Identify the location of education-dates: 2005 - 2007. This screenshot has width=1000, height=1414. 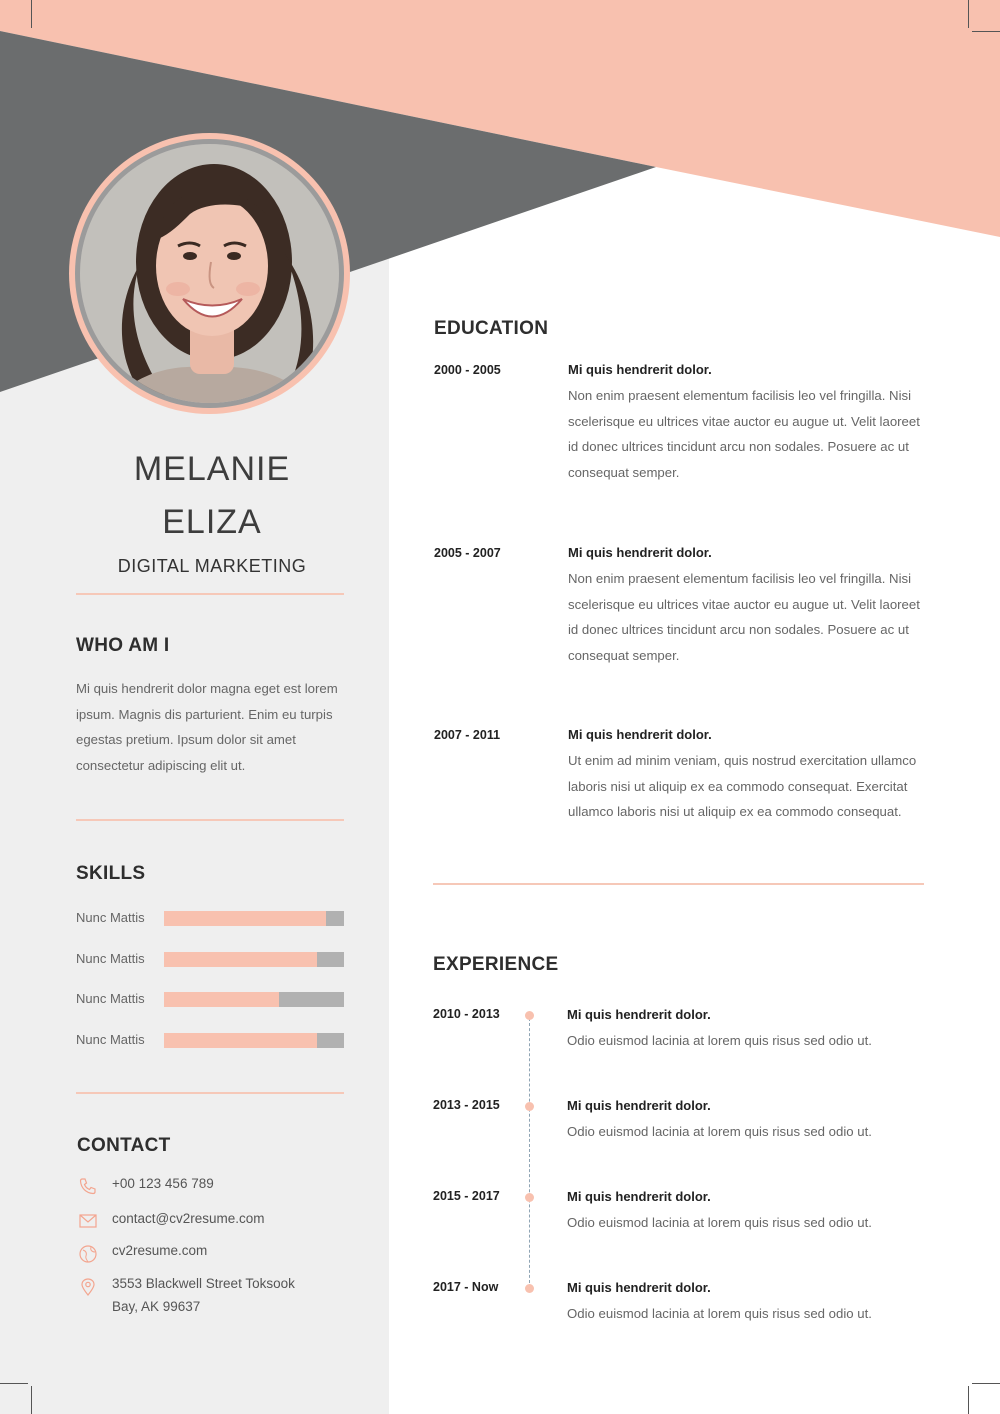
(467, 553).